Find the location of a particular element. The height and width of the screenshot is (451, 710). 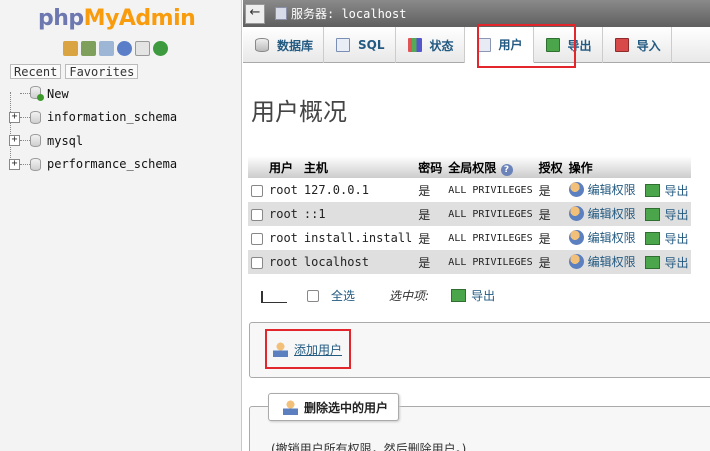

table-row: root ::1 是 ALL PRIVILEGES 是 编辑权限 导出 is located at coordinates (470, 214).